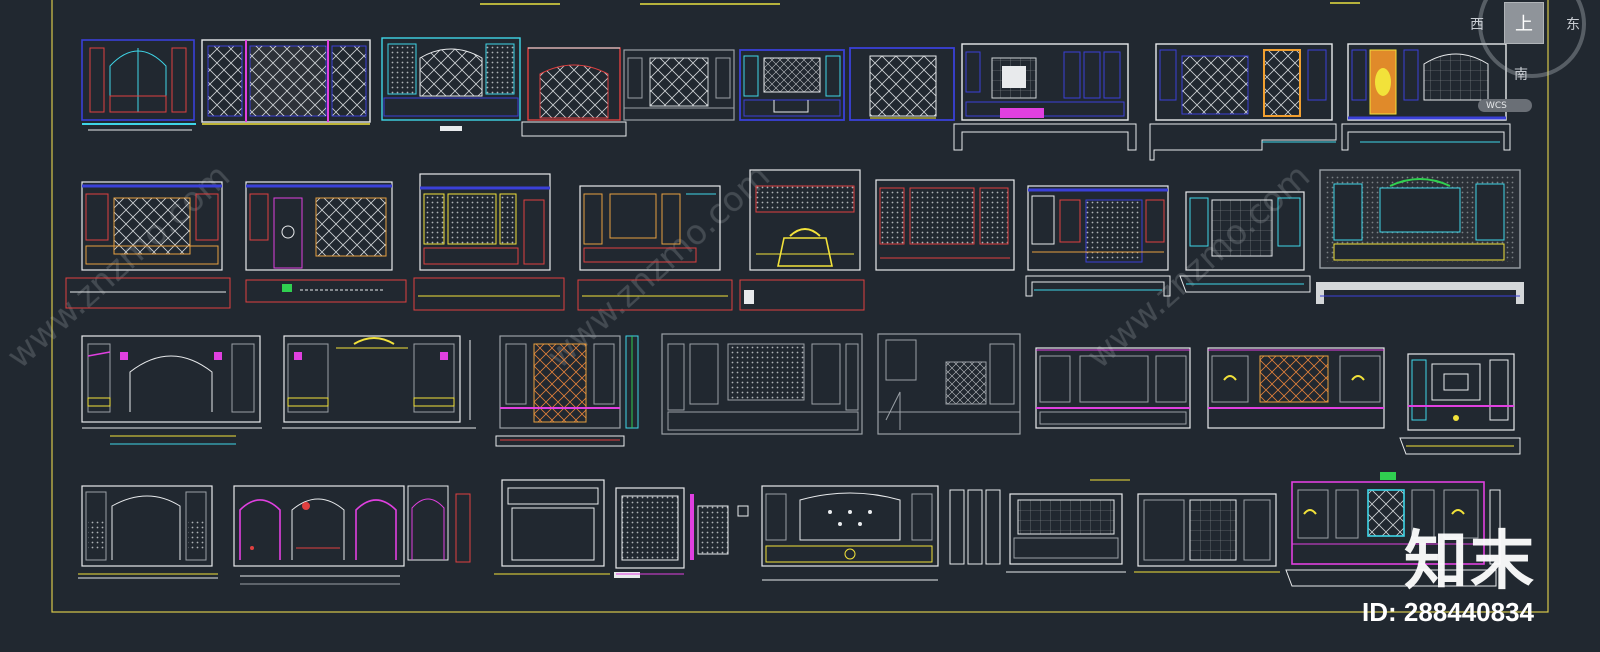 The width and height of the screenshot is (1600, 652). I want to click on viewcube-south-label: 南, so click(1521, 74).